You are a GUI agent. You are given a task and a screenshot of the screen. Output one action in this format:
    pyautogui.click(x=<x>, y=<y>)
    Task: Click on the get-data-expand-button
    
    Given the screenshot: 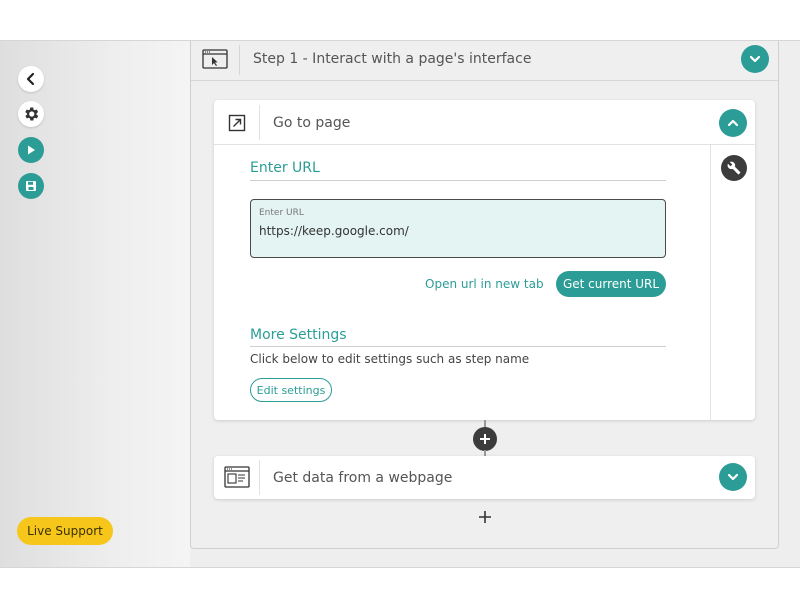 What is the action you would take?
    pyautogui.click(x=733, y=477)
    